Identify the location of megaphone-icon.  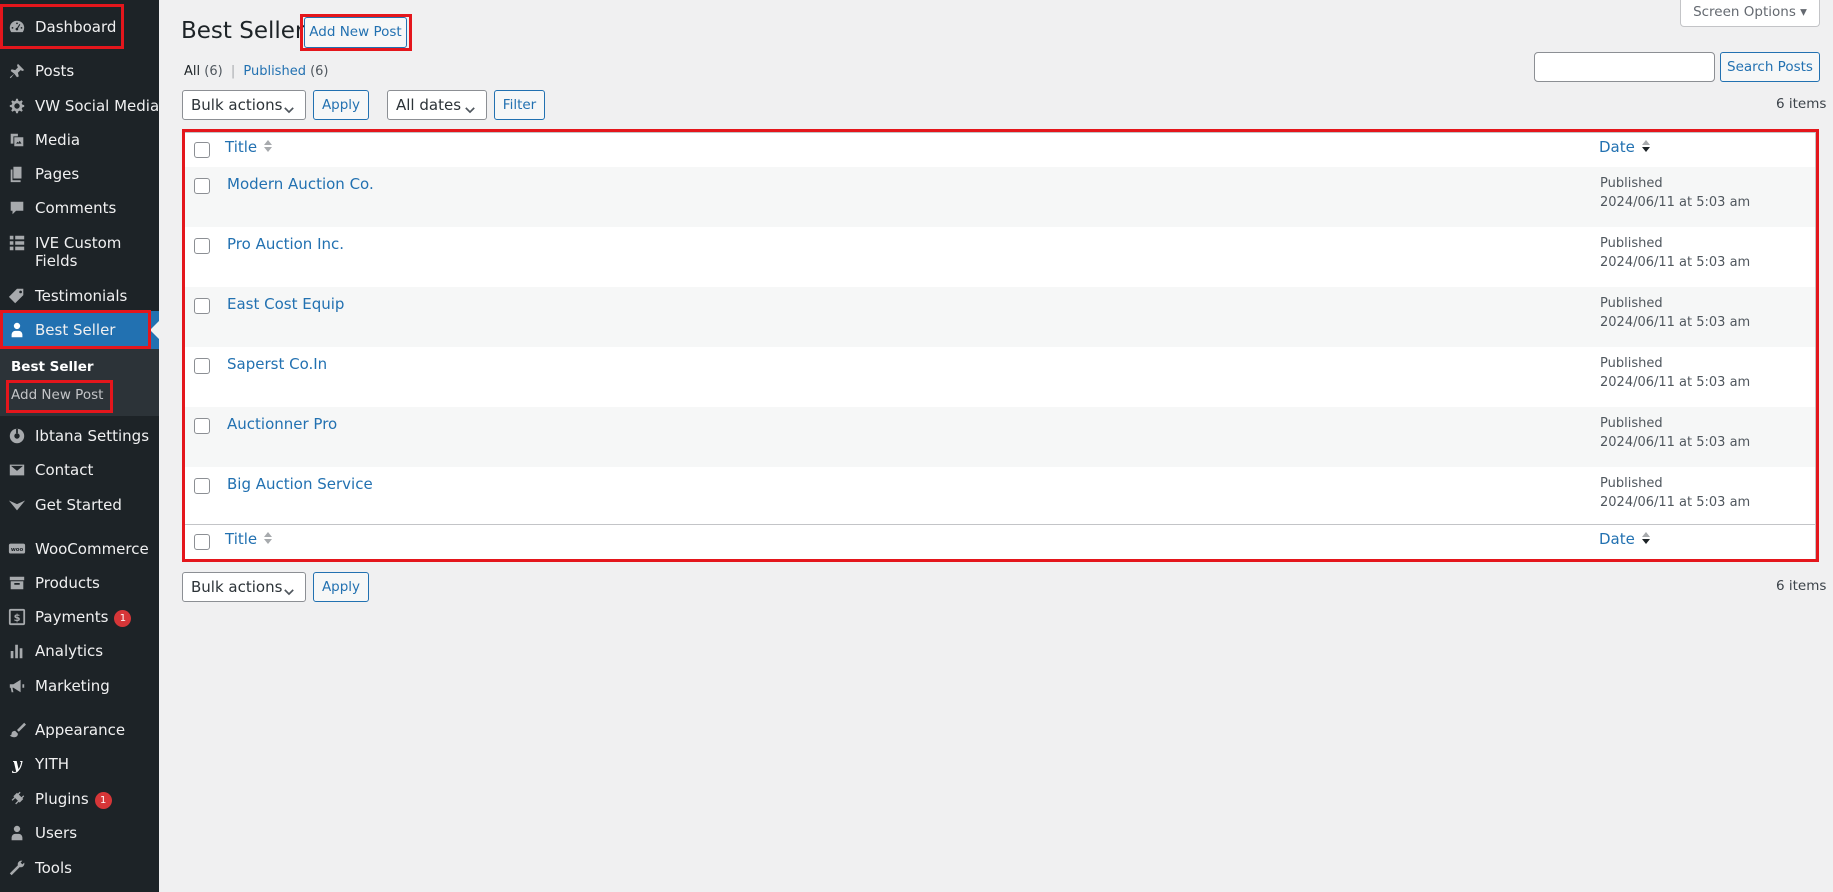
(17, 686).